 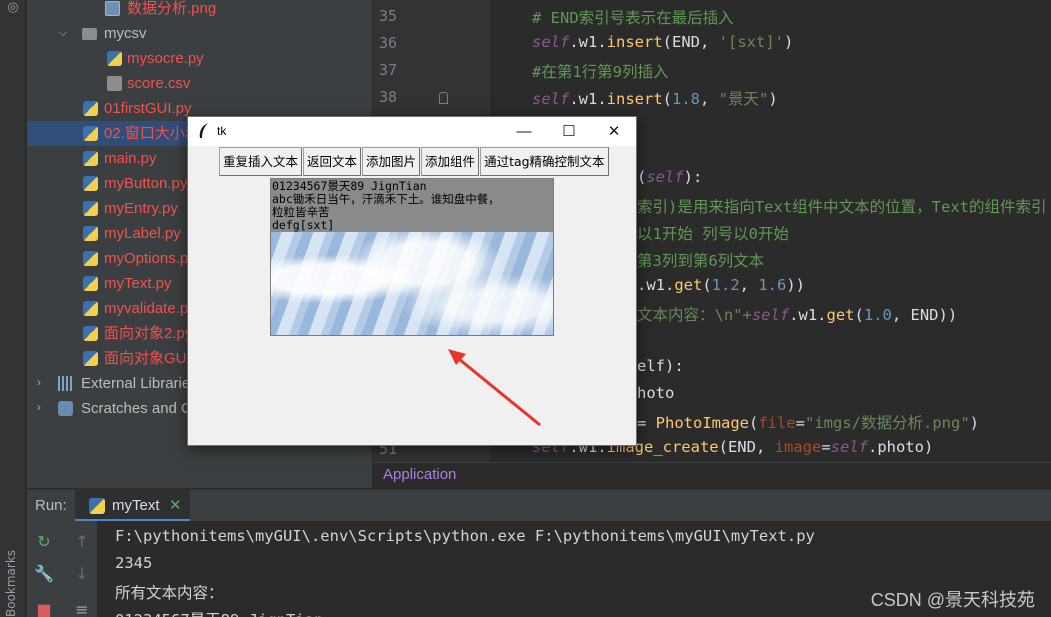 I want to click on tk-titlebar: tk — ☐ ✕, so click(x=412, y=131).